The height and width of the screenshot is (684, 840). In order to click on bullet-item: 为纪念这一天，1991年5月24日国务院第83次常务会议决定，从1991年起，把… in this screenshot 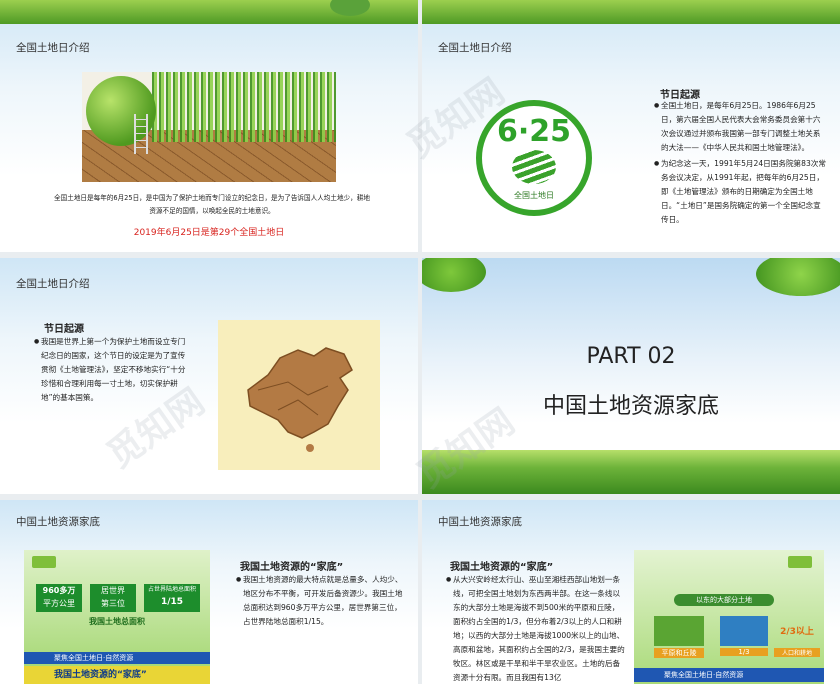, I will do `click(741, 192)`.